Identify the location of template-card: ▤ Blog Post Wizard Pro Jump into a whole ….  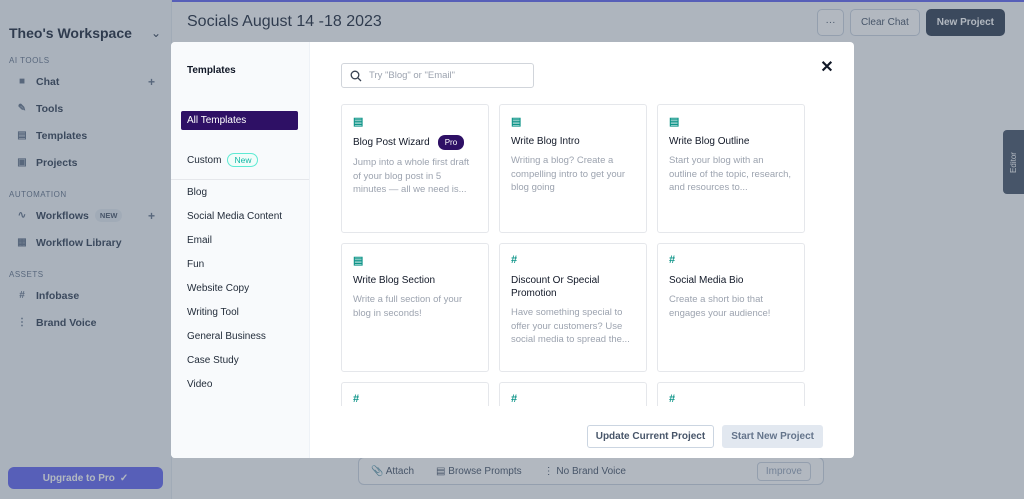
(415, 168).